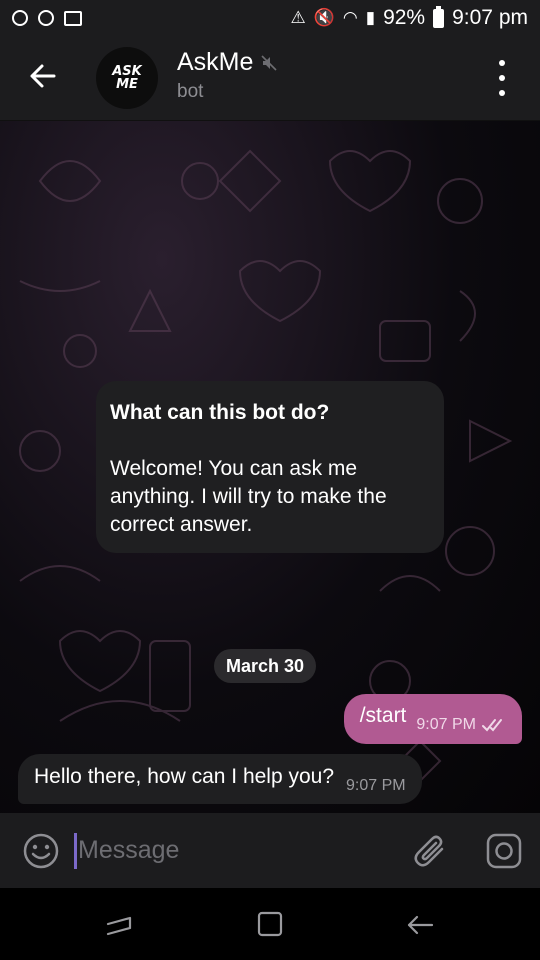 The width and height of the screenshot is (540, 960). Describe the element at coordinates (350, 17) in the screenshot. I see `wifi-icon: ◠` at that location.